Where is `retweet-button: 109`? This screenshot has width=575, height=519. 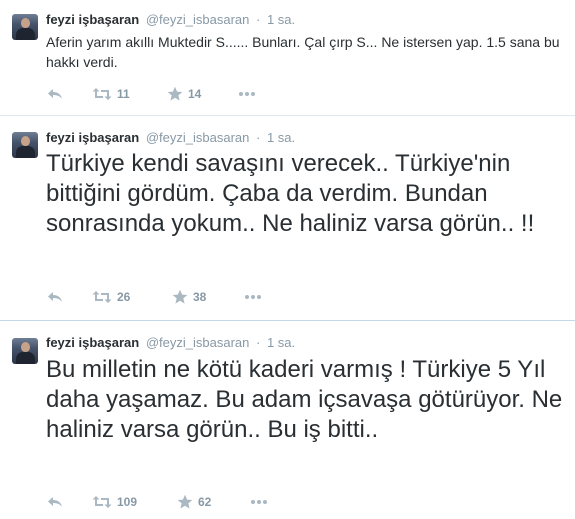 retweet-button: 109 is located at coordinates (114, 502).